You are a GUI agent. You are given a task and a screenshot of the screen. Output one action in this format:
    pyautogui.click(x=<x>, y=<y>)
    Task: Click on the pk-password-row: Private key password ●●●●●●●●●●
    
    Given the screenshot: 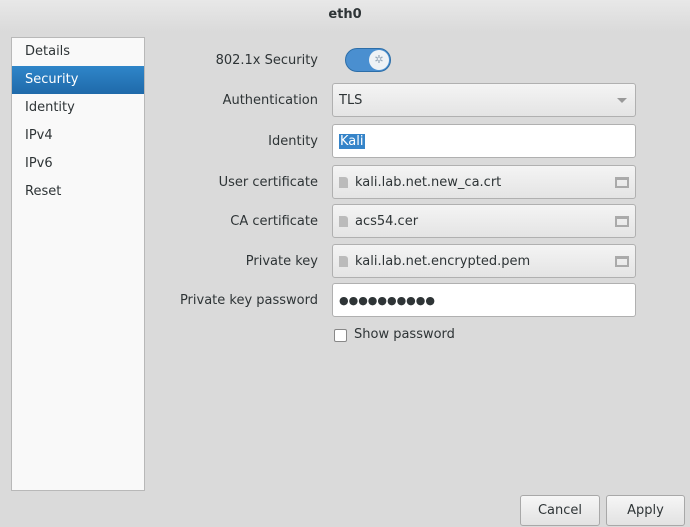 What is the action you would take?
    pyautogui.click(x=395, y=300)
    